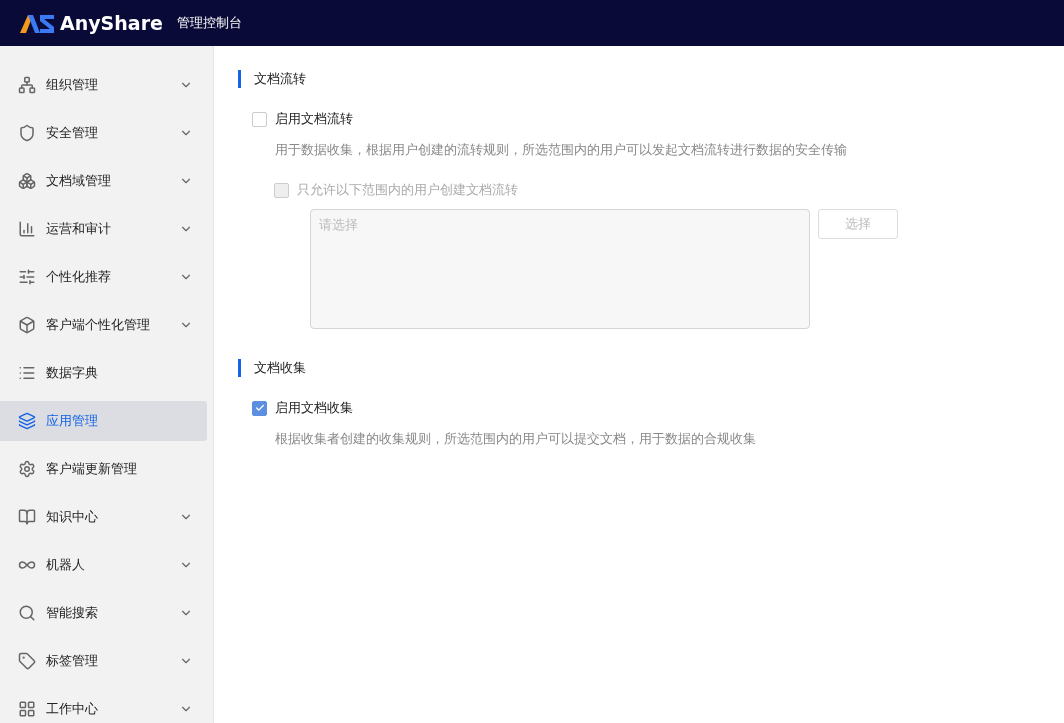  What do you see at coordinates (314, 408) in the screenshot?
I see `checkbox-label: 启用文档收集` at bounding box center [314, 408].